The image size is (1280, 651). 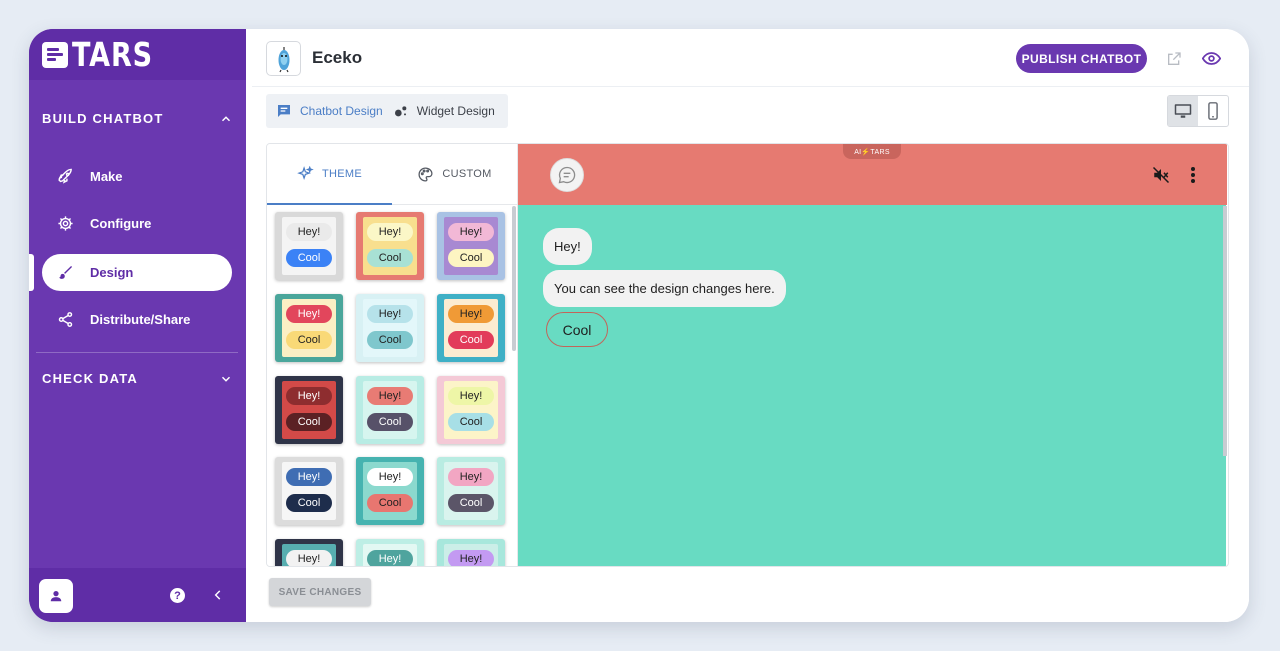 I want to click on active-indicator, so click(x=31, y=272).